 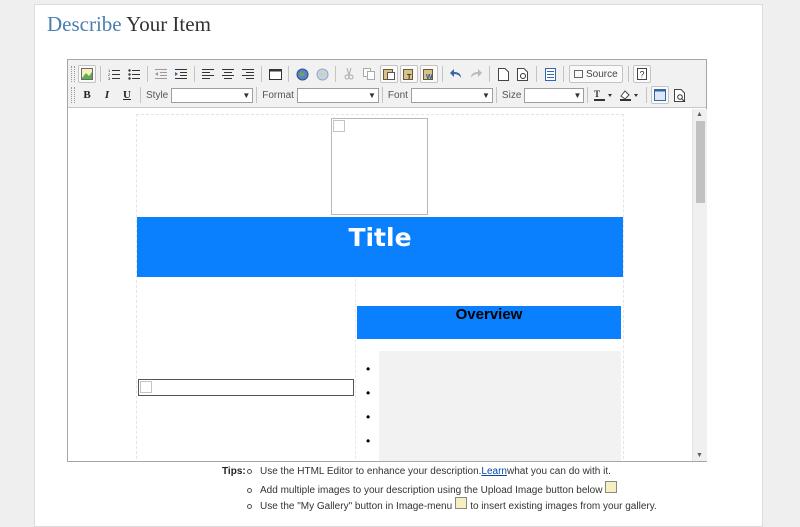 What do you see at coordinates (699, 455) in the screenshot?
I see `scroll-down-icon: ▼` at bounding box center [699, 455].